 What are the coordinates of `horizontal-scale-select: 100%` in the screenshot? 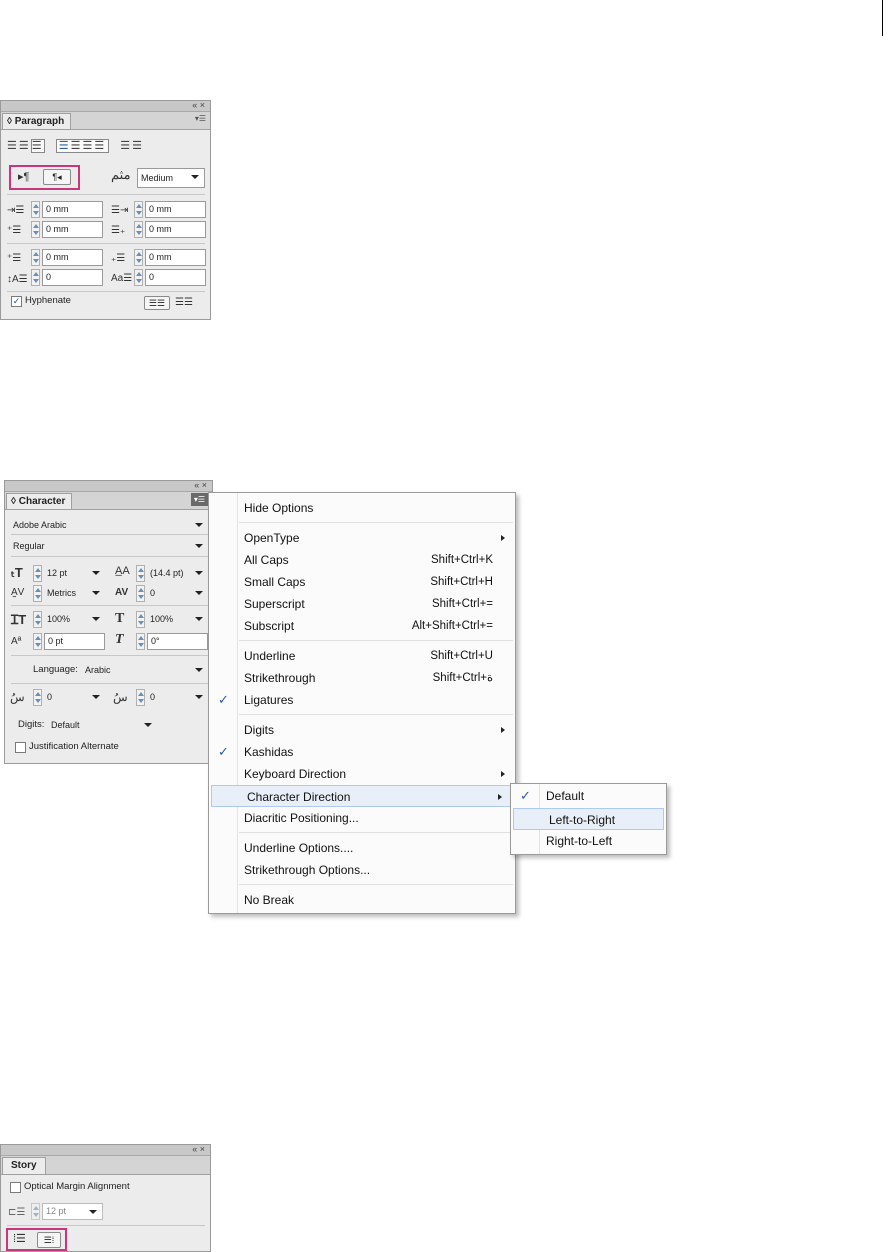 It's located at (179, 619).